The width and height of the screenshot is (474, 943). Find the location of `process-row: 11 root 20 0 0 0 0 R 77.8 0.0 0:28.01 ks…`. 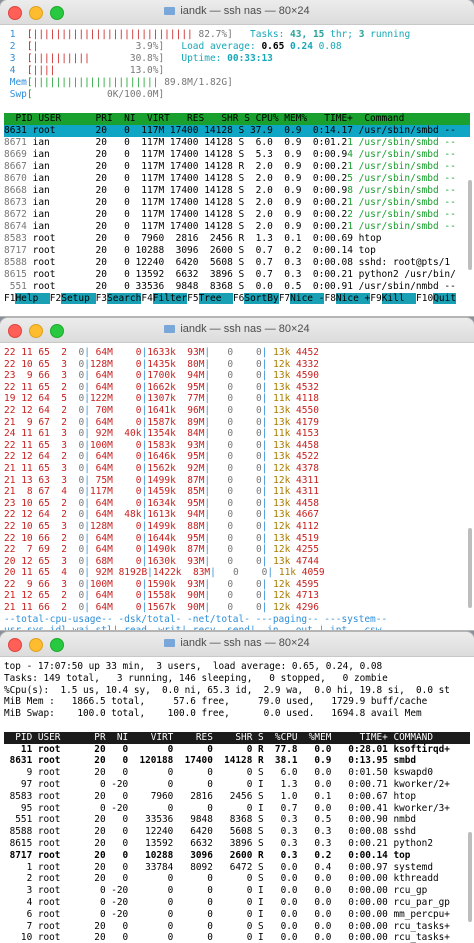

process-row: 11 root 20 0 0 0 0 R 77.8 0.0 0:28.01 ks… is located at coordinates (237, 750).